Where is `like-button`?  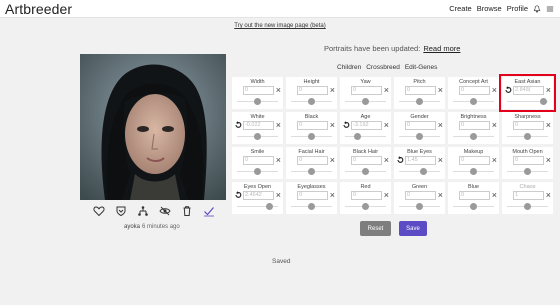
like-button is located at coordinates (99, 211).